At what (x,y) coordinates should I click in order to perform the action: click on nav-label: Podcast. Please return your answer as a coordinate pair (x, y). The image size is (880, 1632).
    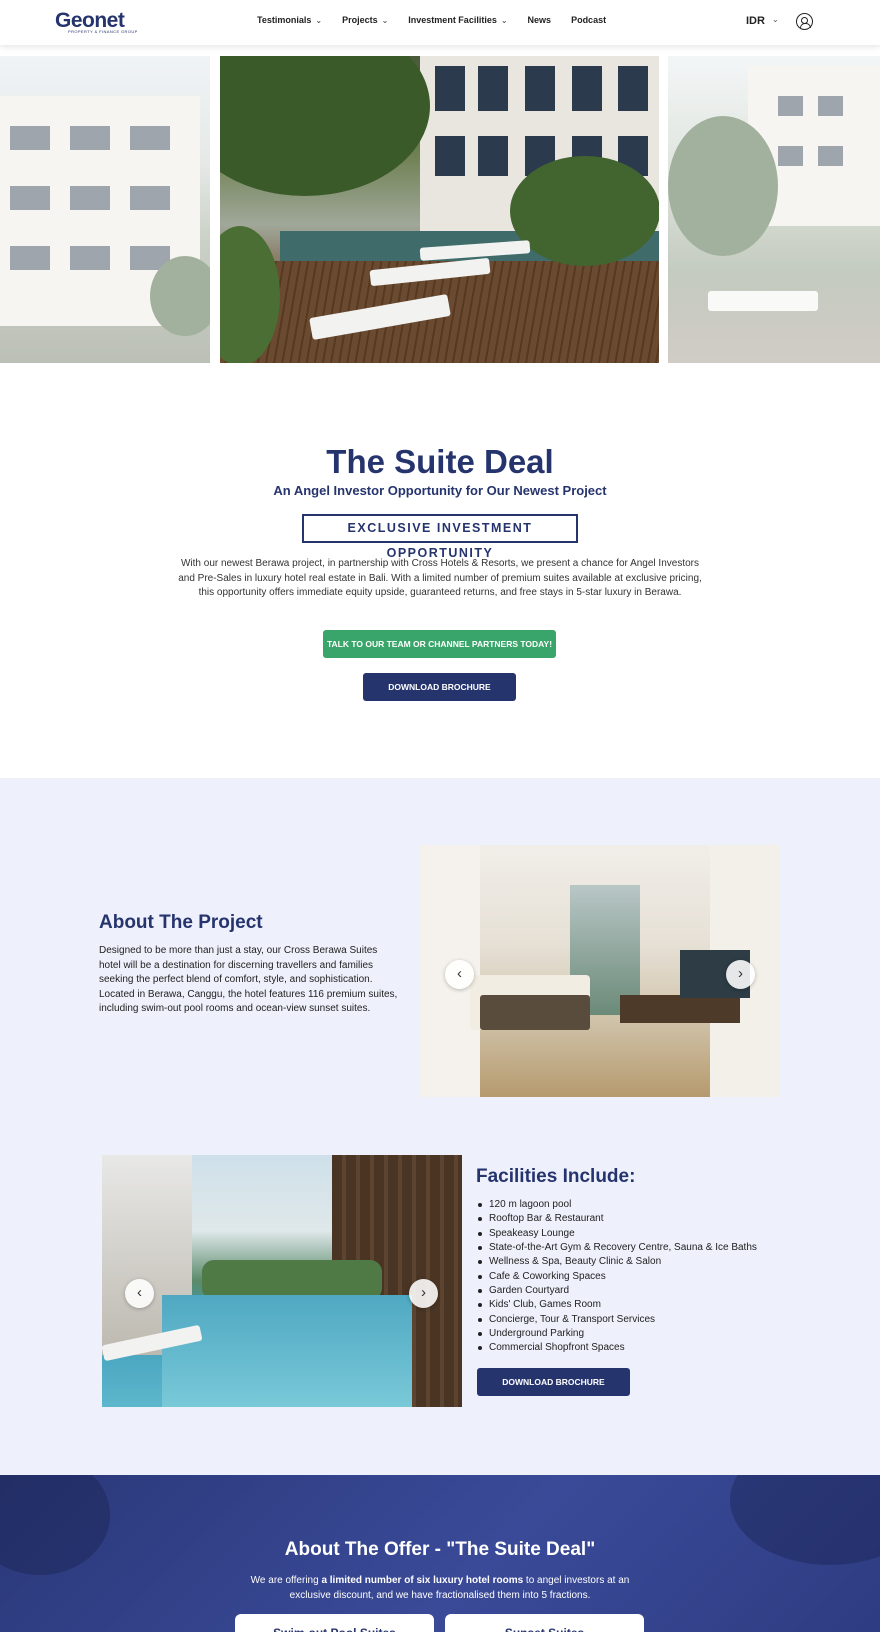
    Looking at the image, I should click on (589, 20).